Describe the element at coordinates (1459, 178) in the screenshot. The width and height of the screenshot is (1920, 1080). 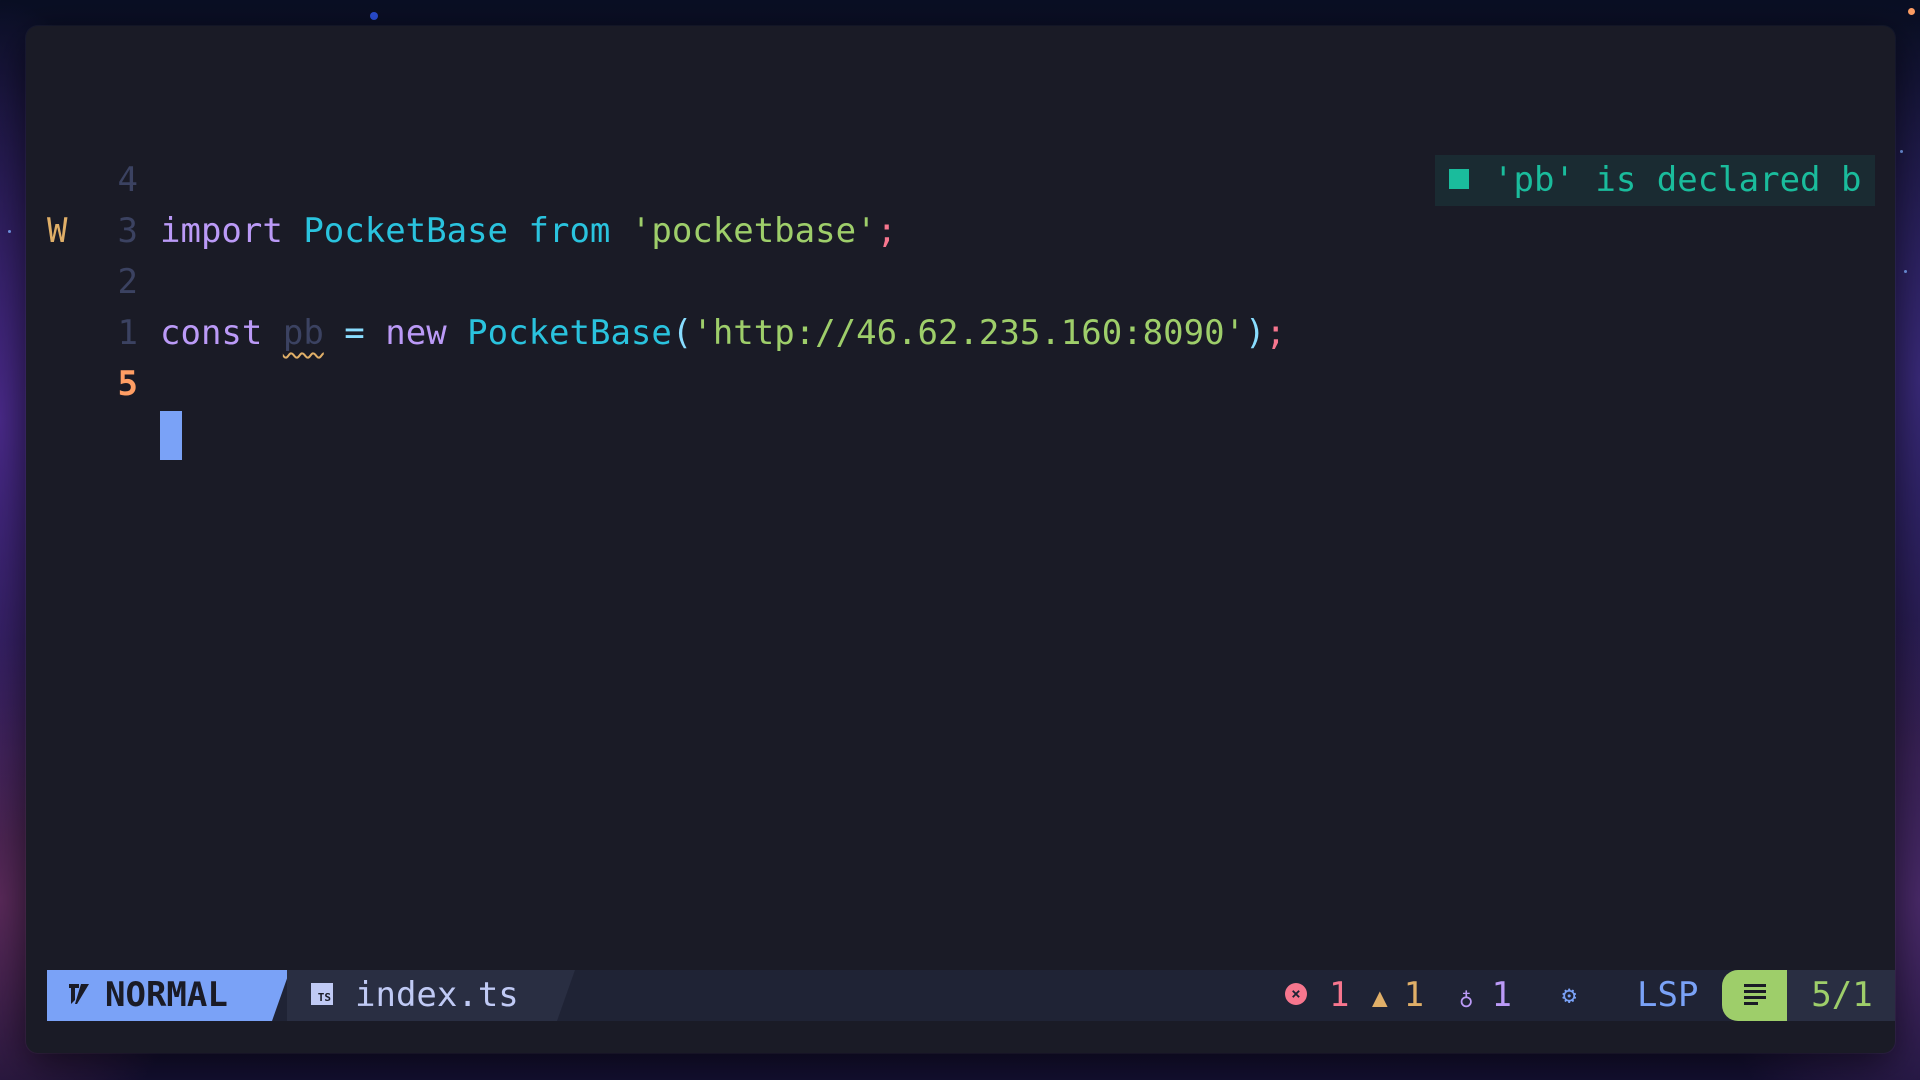
I see `diagnostic-square-icon` at that location.